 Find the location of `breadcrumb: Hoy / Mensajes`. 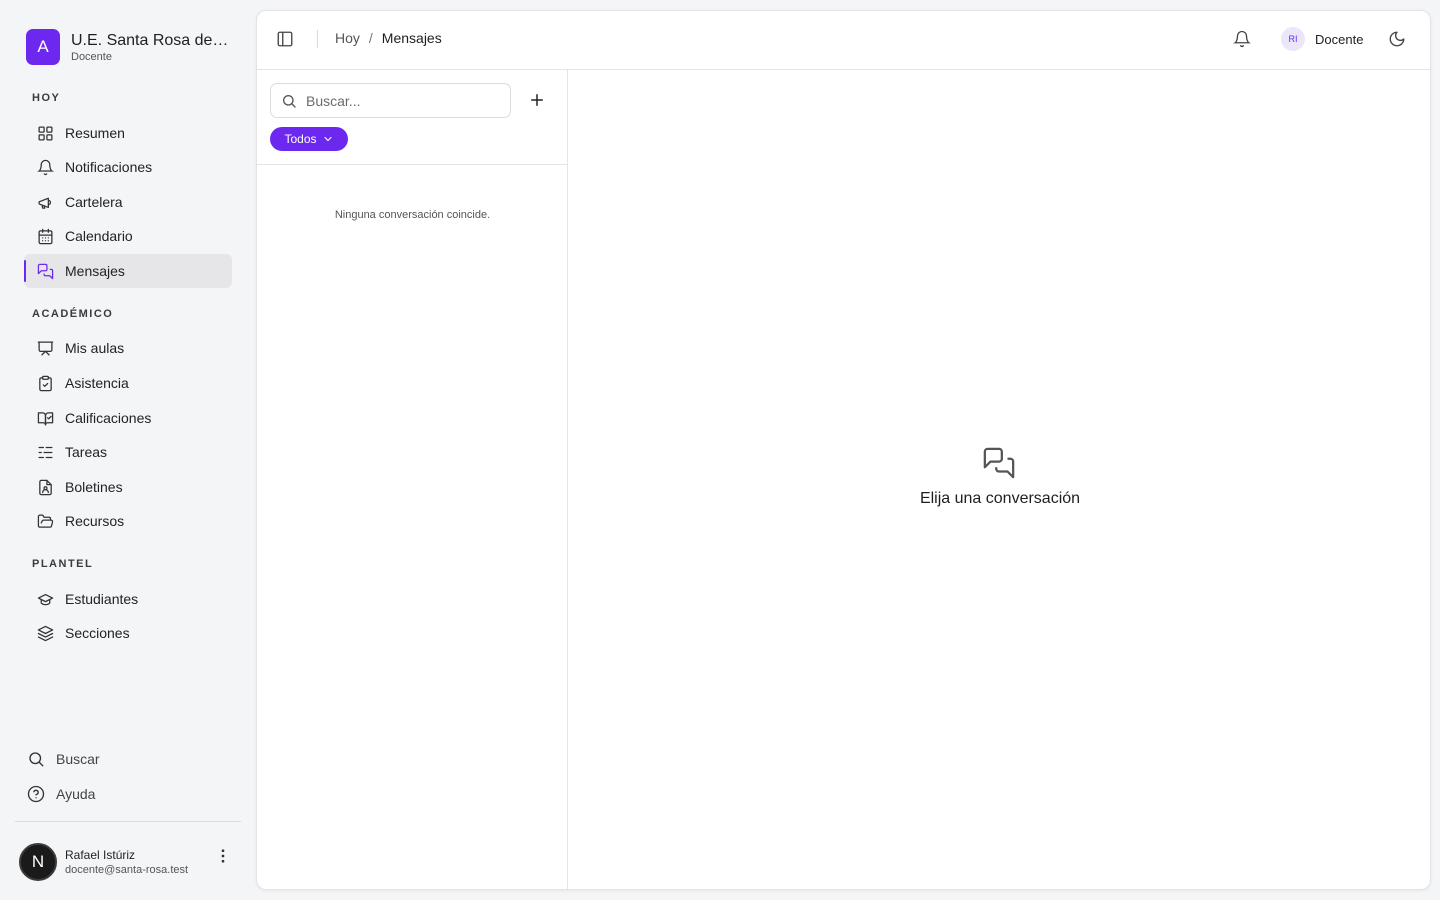

breadcrumb: Hoy / Mensajes is located at coordinates (388, 38).